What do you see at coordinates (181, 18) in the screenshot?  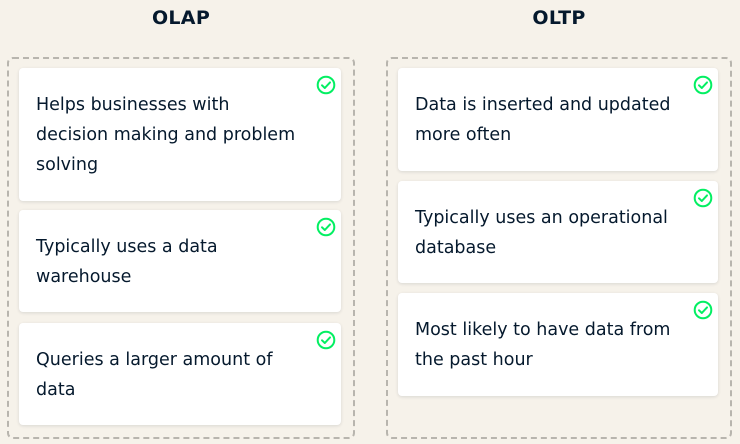 I see `column-title: OLAP` at bounding box center [181, 18].